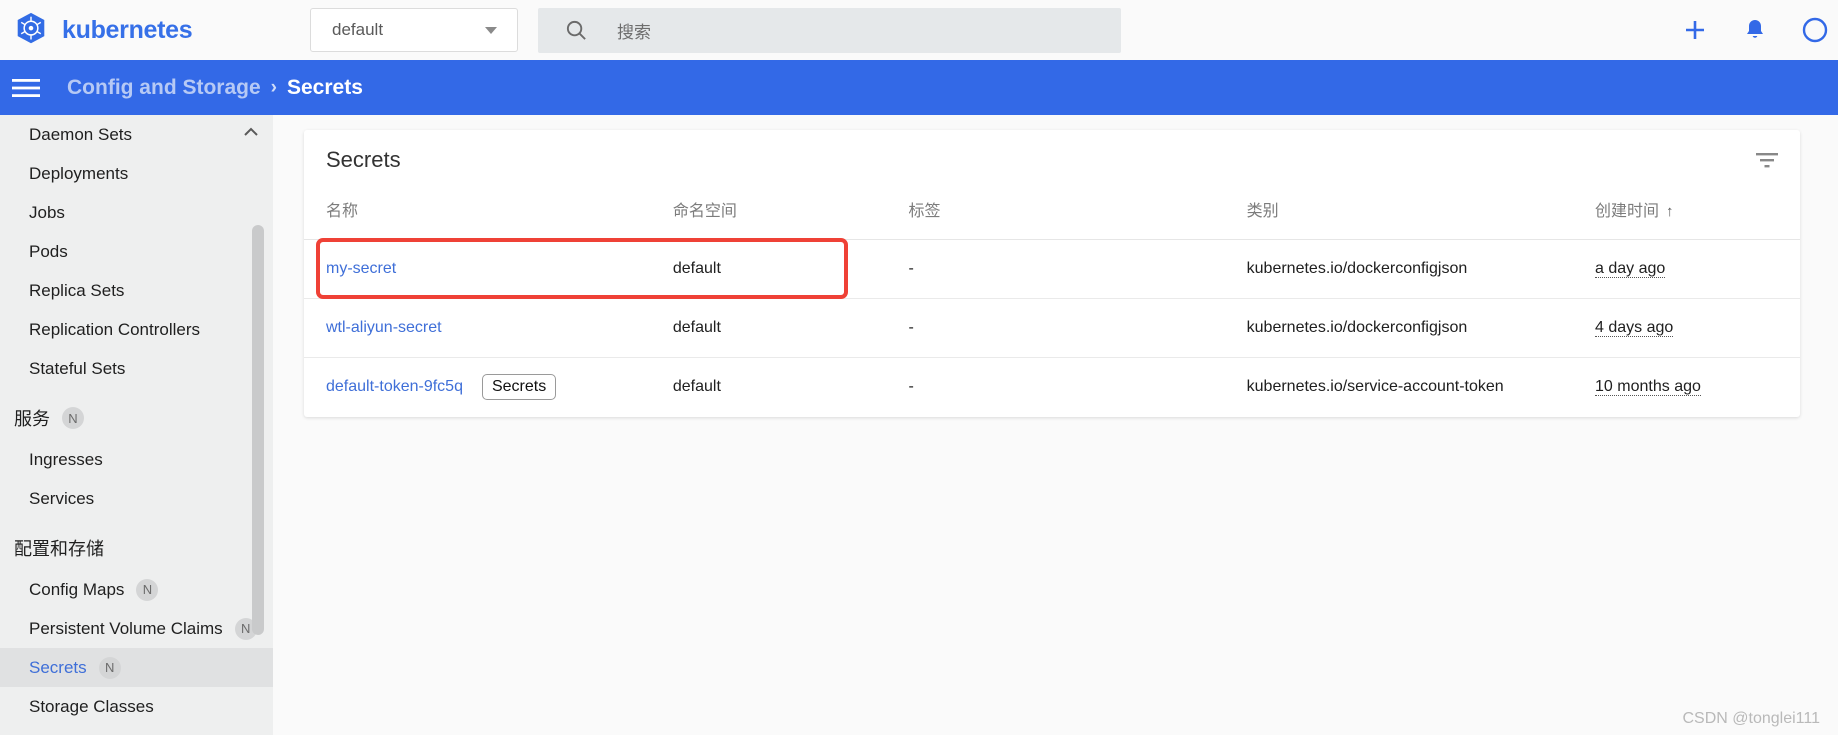 The image size is (1838, 735). Describe the element at coordinates (136, 251) in the screenshot. I see `sidebar-item-pods: Pods` at that location.